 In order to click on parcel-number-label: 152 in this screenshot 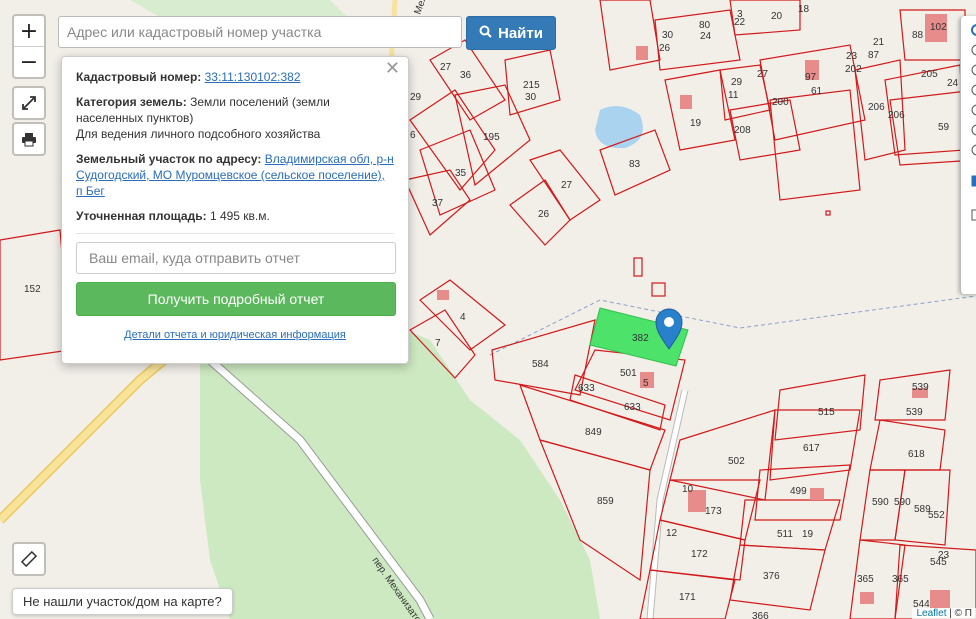, I will do `click(32, 289)`.